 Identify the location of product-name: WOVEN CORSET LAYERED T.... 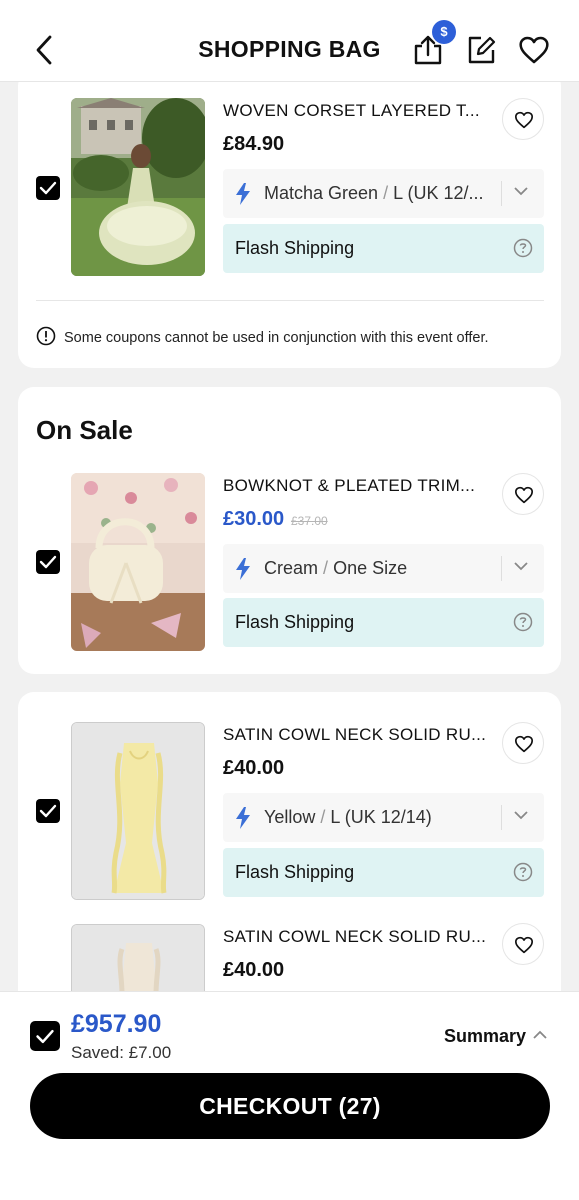
(351, 111).